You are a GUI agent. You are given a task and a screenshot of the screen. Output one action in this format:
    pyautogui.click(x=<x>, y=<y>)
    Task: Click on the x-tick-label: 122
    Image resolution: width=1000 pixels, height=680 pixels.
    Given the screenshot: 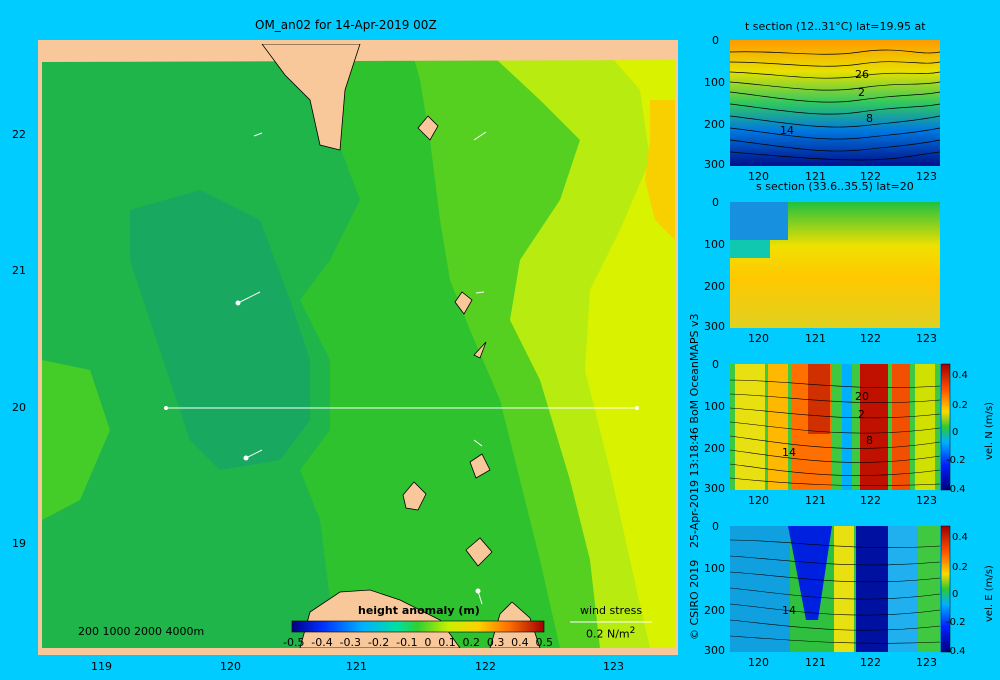 What is the action you would take?
    pyautogui.click(x=485, y=666)
    